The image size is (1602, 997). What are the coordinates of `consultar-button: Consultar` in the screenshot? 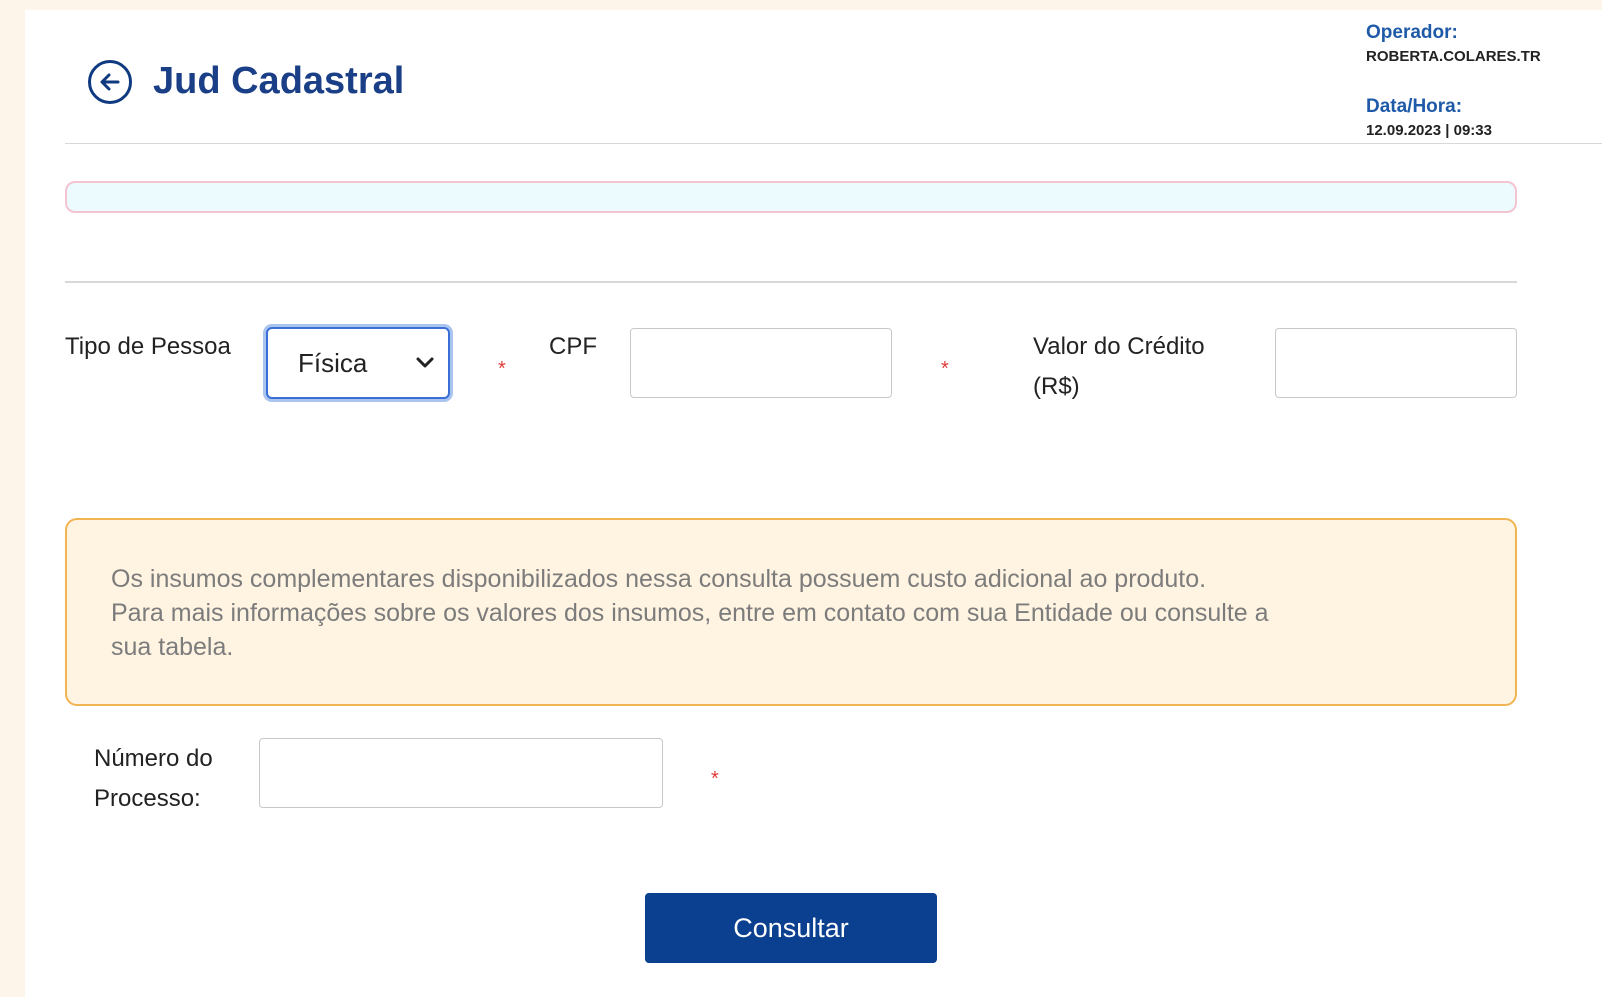 It's located at (791, 928).